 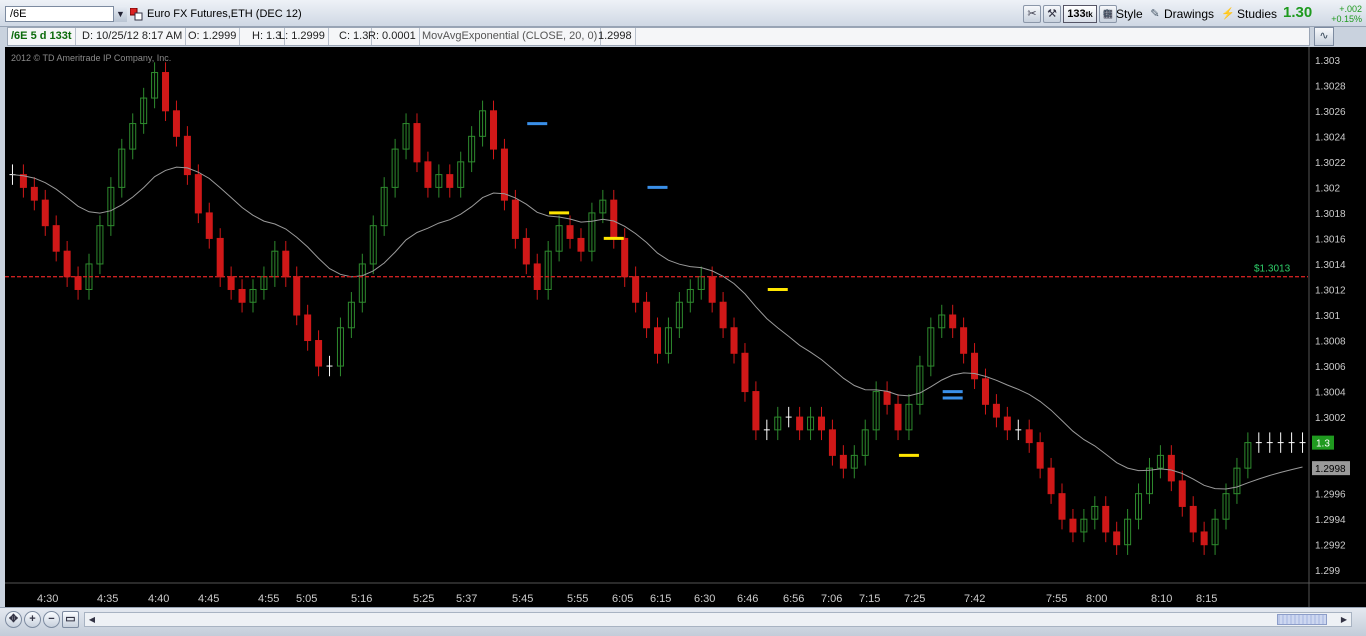 What do you see at coordinates (13, 619) in the screenshot?
I see `pan-icon: ✥` at bounding box center [13, 619].